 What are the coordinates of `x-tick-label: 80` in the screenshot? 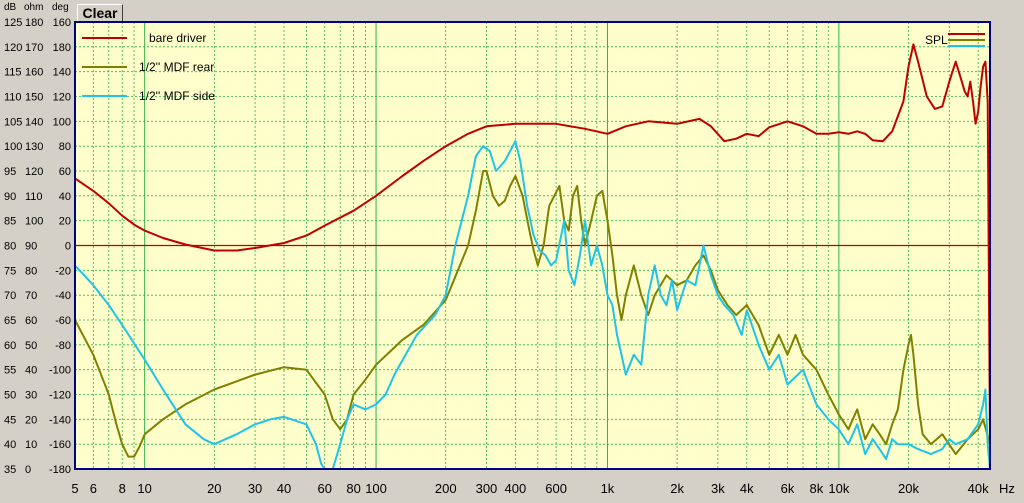 It's located at (353, 488).